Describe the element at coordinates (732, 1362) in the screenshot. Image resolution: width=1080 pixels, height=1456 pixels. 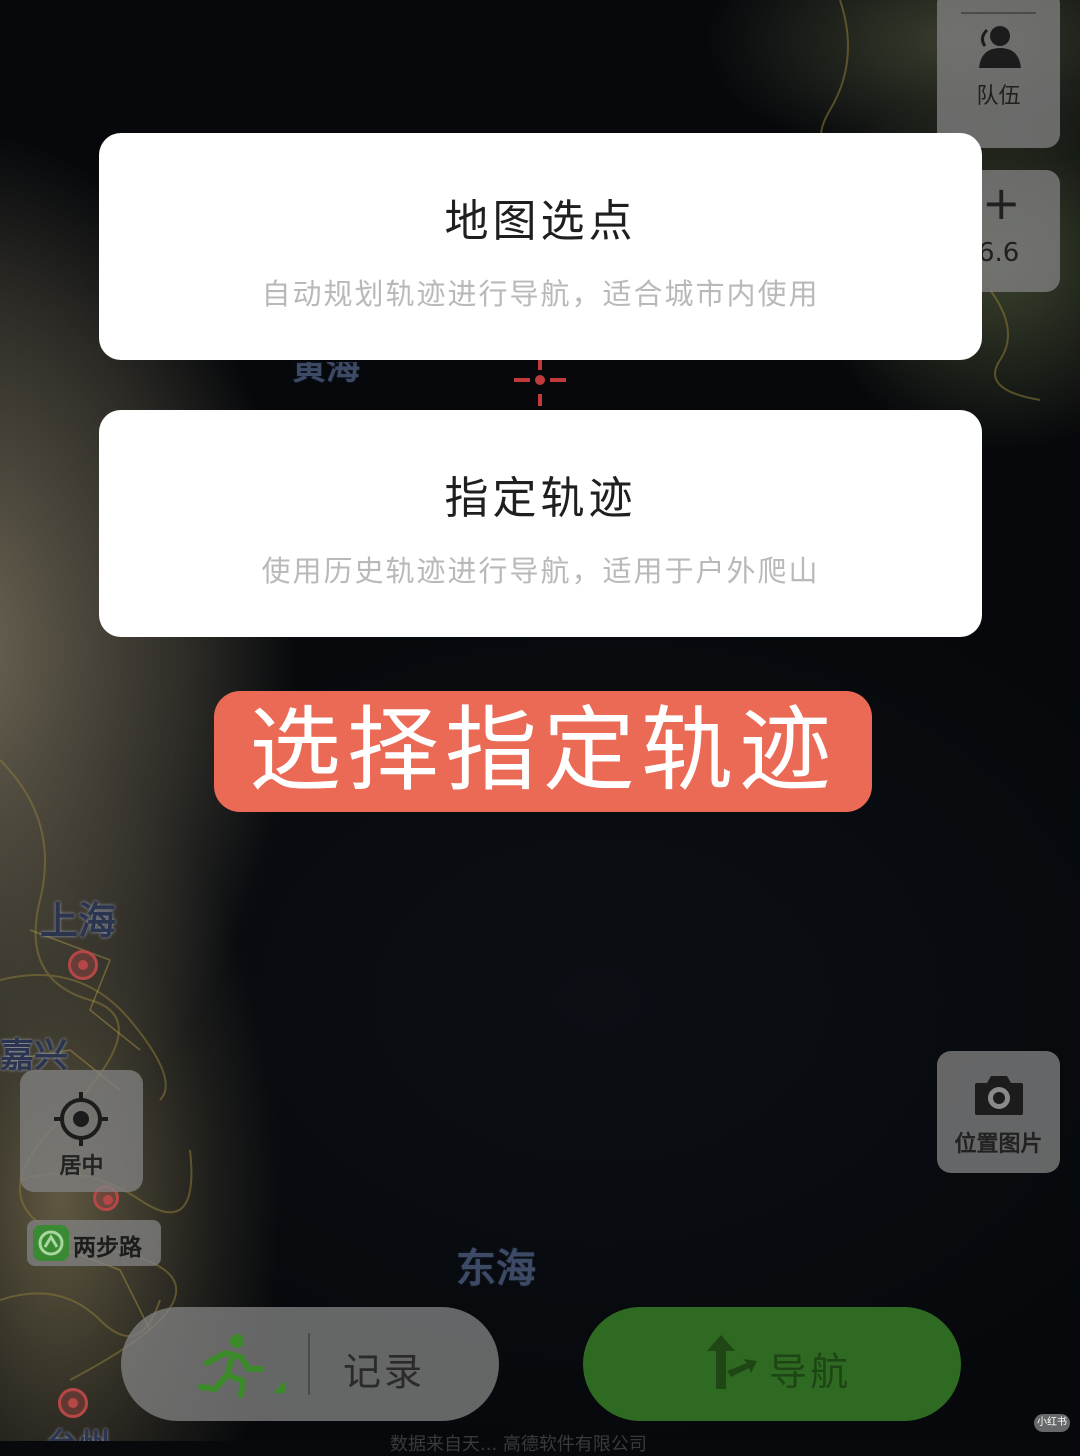
I see `navigate-arrow-icon` at that location.